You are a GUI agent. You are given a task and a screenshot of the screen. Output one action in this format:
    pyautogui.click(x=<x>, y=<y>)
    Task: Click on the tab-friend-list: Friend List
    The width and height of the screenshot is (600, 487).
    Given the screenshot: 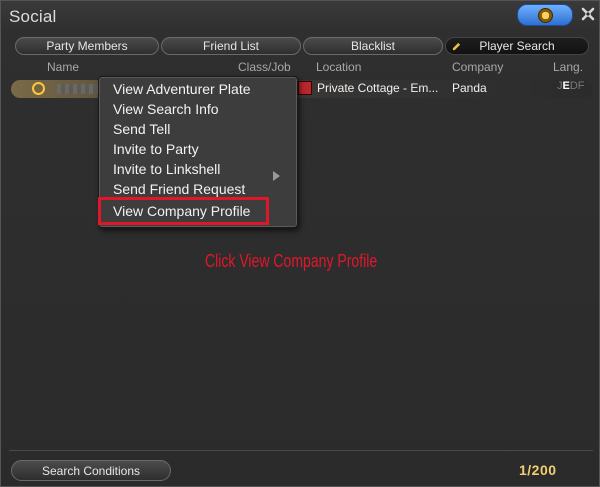 What is the action you would take?
    pyautogui.click(x=231, y=46)
    